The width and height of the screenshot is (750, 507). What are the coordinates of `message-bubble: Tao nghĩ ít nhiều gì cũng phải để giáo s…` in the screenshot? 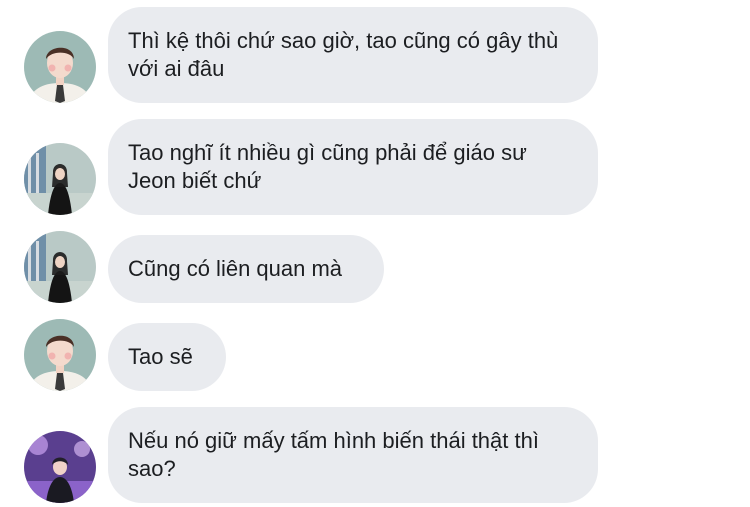 It's located at (353, 167).